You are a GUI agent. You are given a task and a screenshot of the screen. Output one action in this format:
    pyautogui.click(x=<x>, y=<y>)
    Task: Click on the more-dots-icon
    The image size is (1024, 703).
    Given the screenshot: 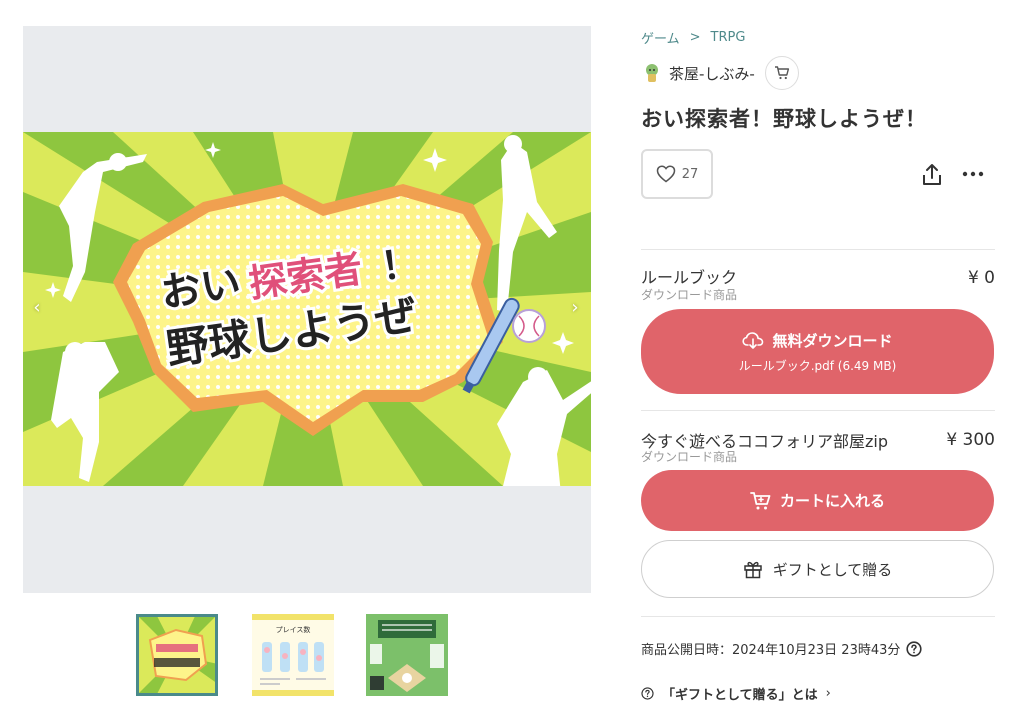 What is the action you would take?
    pyautogui.click(x=973, y=174)
    